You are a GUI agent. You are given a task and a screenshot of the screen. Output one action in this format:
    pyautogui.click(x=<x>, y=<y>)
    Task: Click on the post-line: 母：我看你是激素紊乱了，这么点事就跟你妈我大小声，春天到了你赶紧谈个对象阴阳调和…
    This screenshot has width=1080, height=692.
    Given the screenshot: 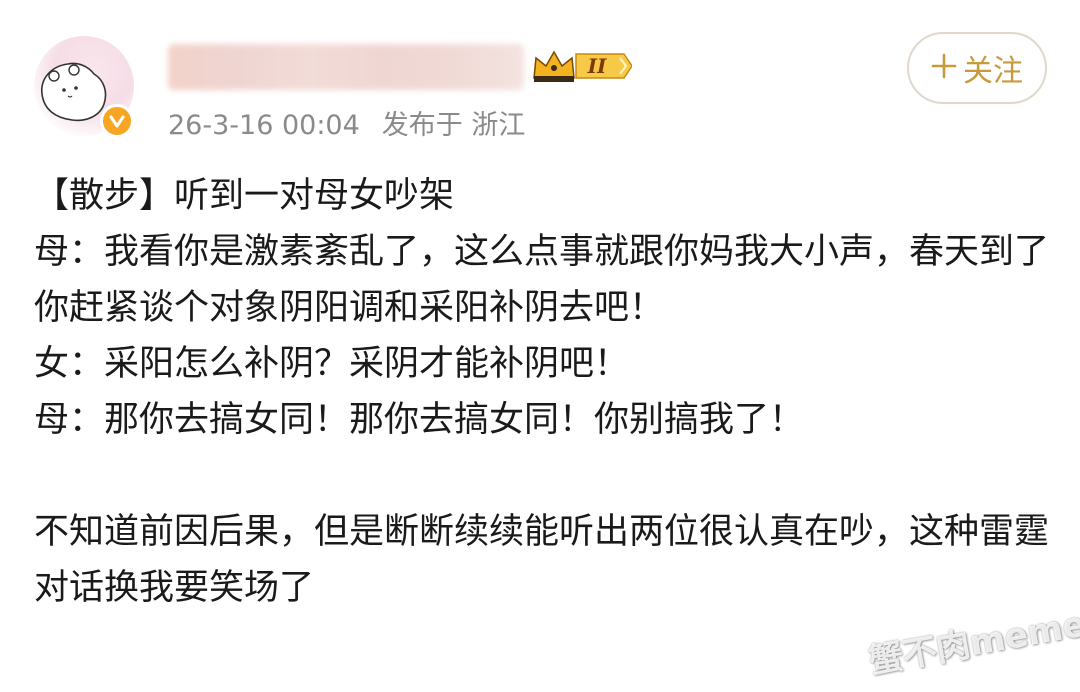 What is the action you would take?
    pyautogui.click(x=542, y=280)
    